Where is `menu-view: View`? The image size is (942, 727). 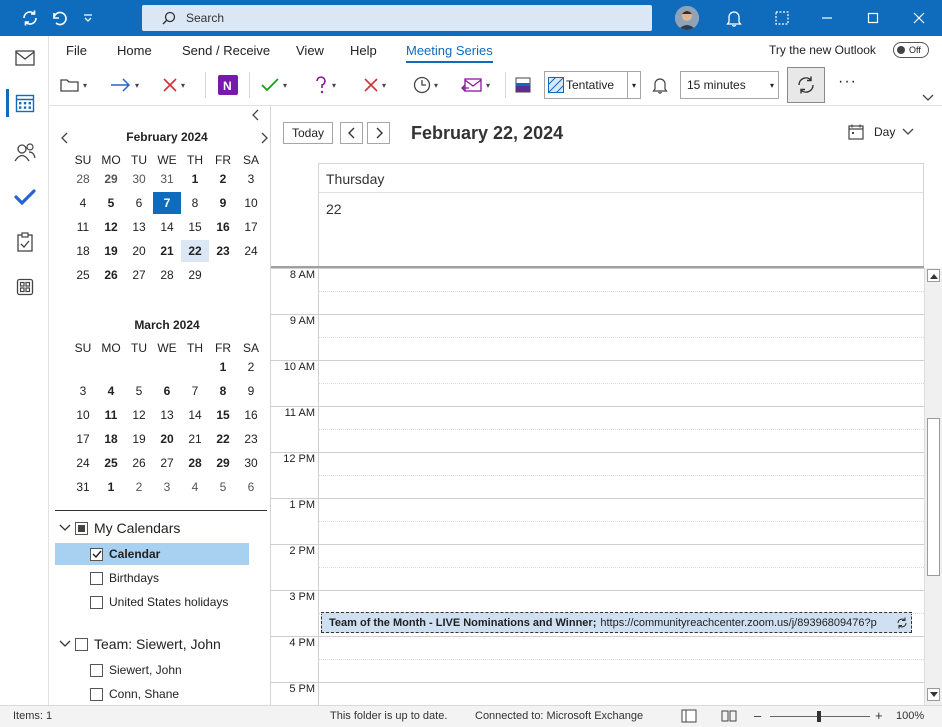 menu-view: View is located at coordinates (310, 50).